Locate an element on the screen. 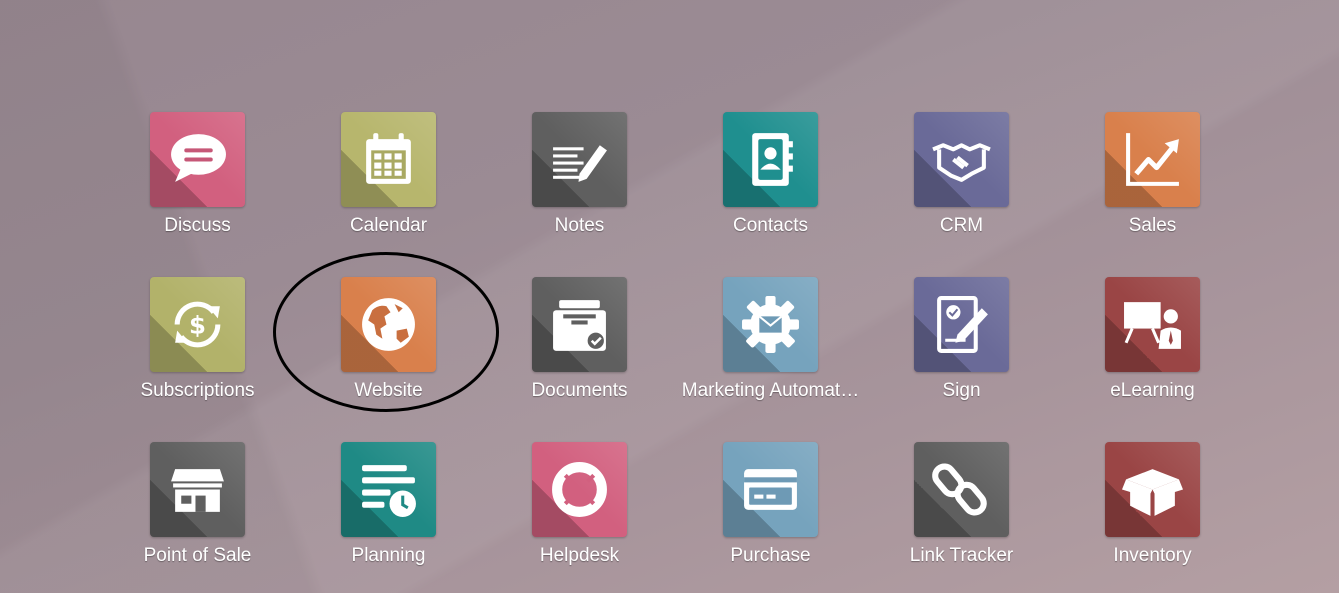 The image size is (1339, 593). calendar-icon is located at coordinates (388, 158).